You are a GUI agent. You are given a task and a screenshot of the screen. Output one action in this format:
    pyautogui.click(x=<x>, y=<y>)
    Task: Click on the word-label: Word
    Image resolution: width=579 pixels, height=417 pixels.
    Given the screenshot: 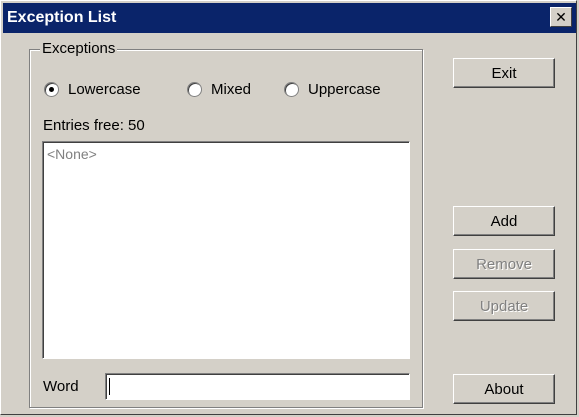 What is the action you would take?
    pyautogui.click(x=61, y=386)
    